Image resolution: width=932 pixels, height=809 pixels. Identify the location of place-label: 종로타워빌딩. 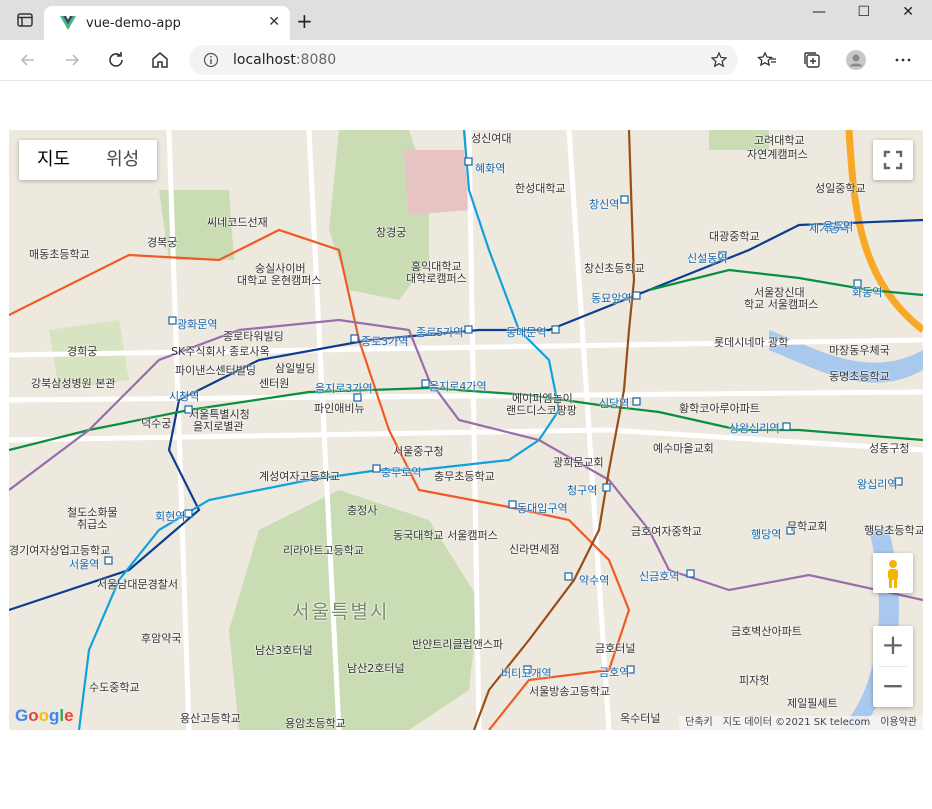
(253, 336).